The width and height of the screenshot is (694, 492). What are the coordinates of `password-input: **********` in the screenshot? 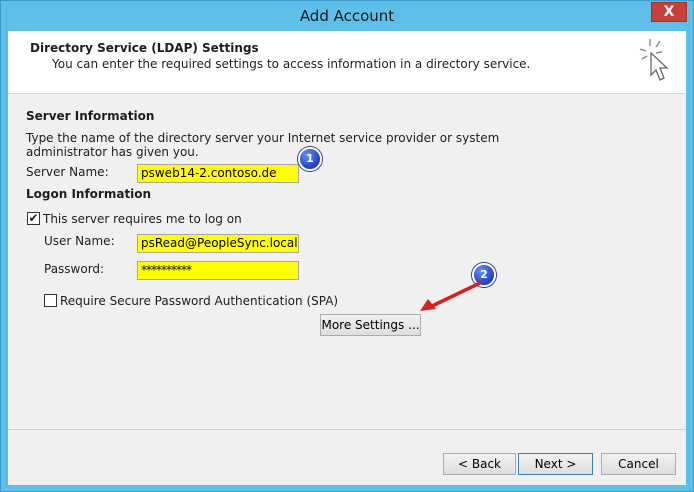 It's located at (218, 270).